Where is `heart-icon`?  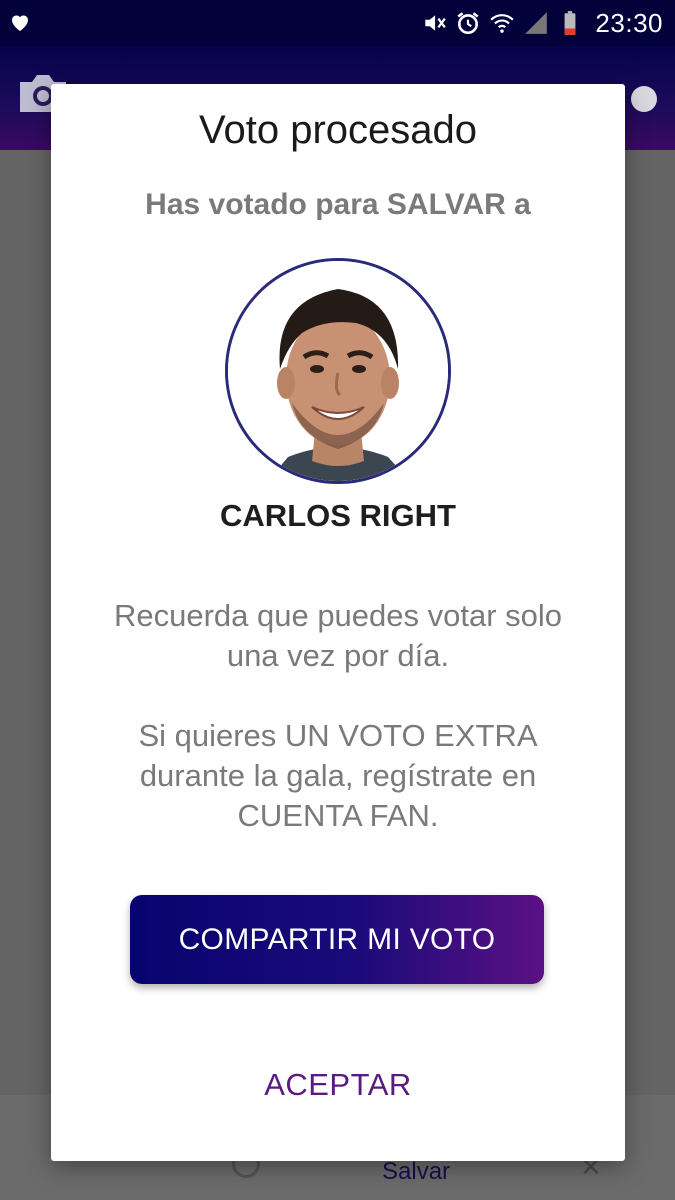 heart-icon is located at coordinates (20, 23).